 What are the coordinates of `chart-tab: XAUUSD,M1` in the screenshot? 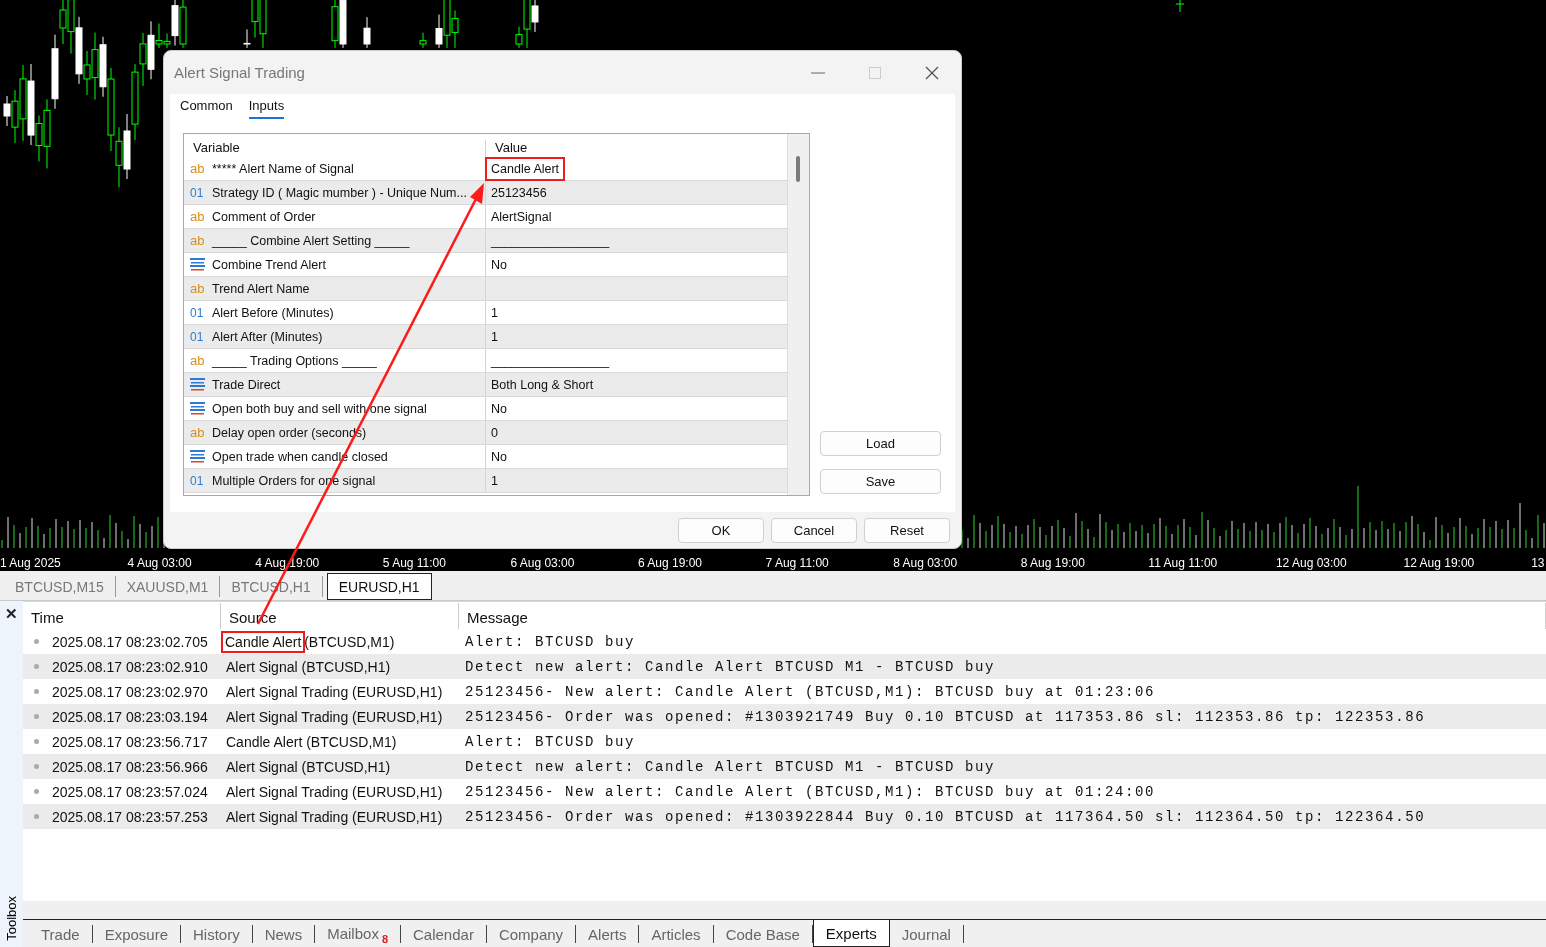 It's located at (168, 586).